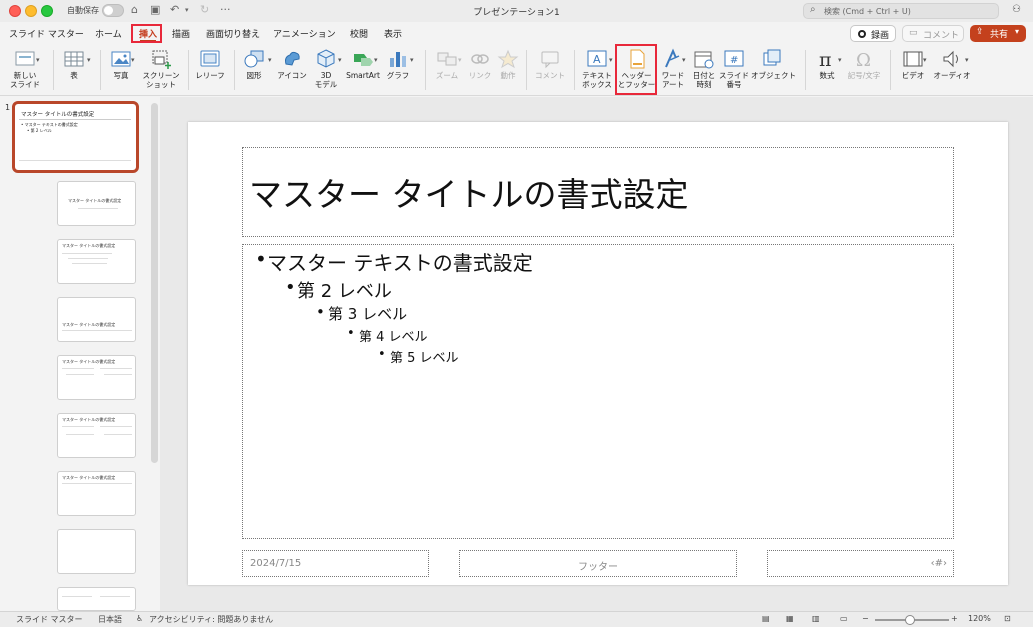 This screenshot has width=1033, height=627. I want to click on accessibility-icon: ♿, so click(139, 618).